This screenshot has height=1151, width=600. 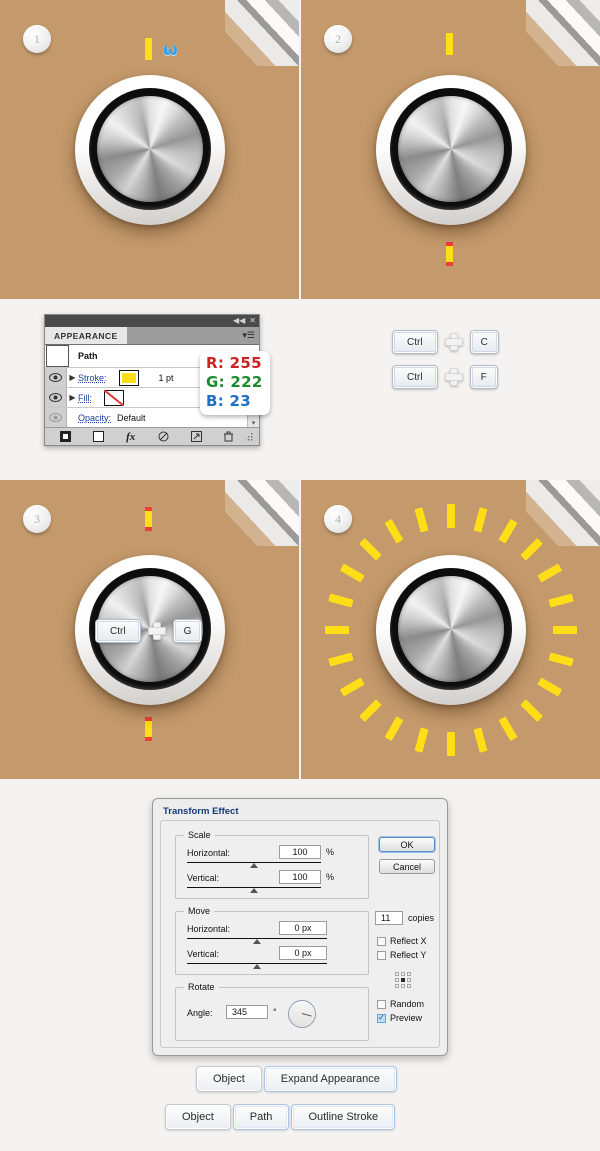 I want to click on stroke-weight-value: 1 pt, so click(x=166, y=378).